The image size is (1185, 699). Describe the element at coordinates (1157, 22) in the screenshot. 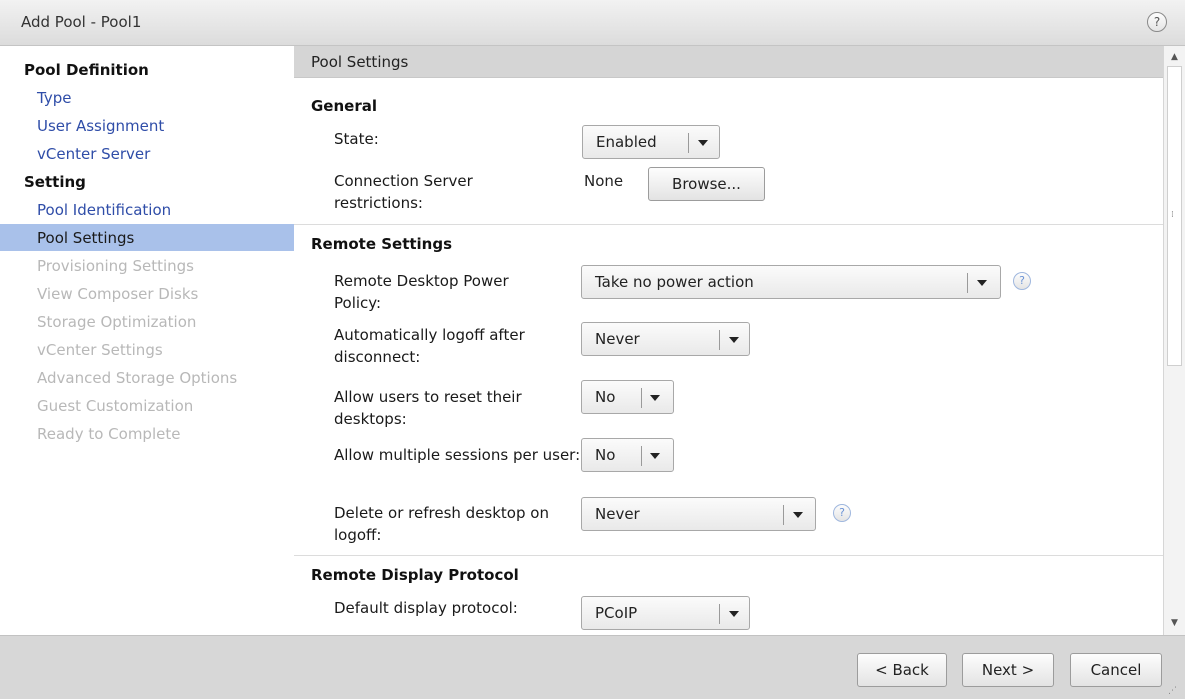

I see `help-icon: ?` at that location.